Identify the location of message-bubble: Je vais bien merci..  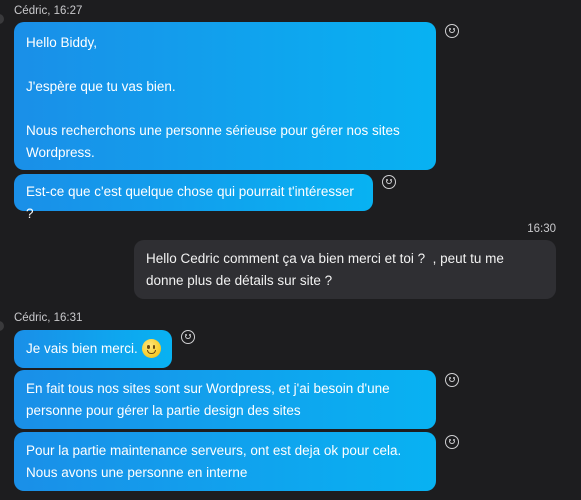
(93, 349).